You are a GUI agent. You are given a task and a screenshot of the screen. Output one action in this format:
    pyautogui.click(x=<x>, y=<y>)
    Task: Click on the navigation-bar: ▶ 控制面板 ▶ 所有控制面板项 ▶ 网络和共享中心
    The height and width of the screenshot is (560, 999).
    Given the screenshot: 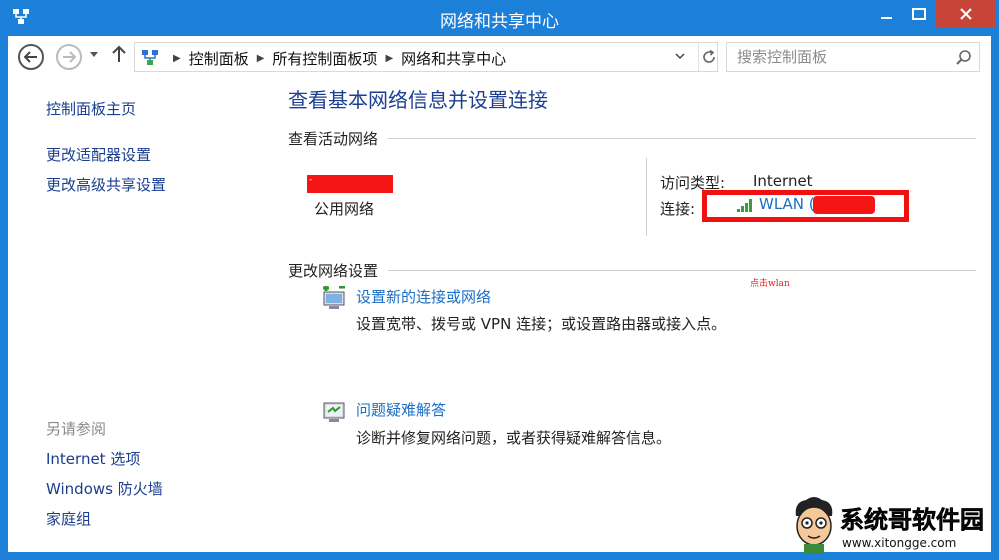 What is the action you would take?
    pyautogui.click(x=499, y=58)
    